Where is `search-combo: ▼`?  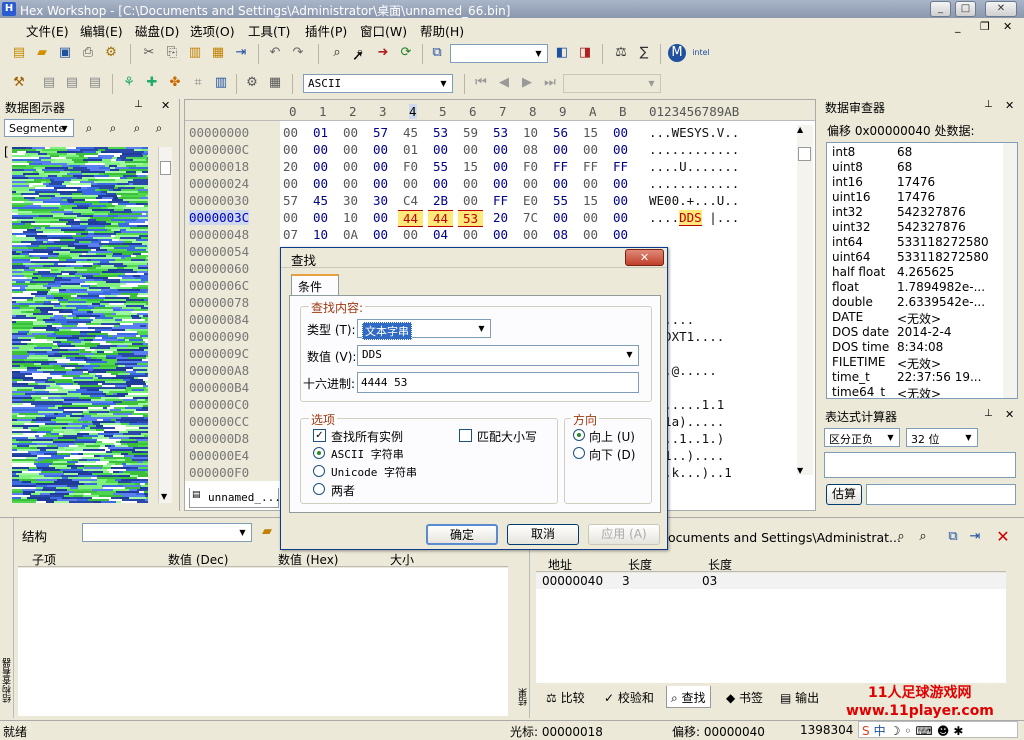
search-combo: ▼ is located at coordinates (499, 53).